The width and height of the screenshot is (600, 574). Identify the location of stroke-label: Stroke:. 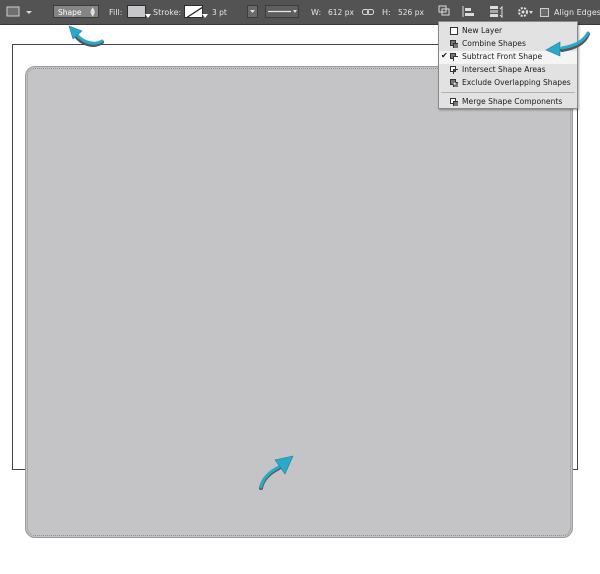
(167, 12).